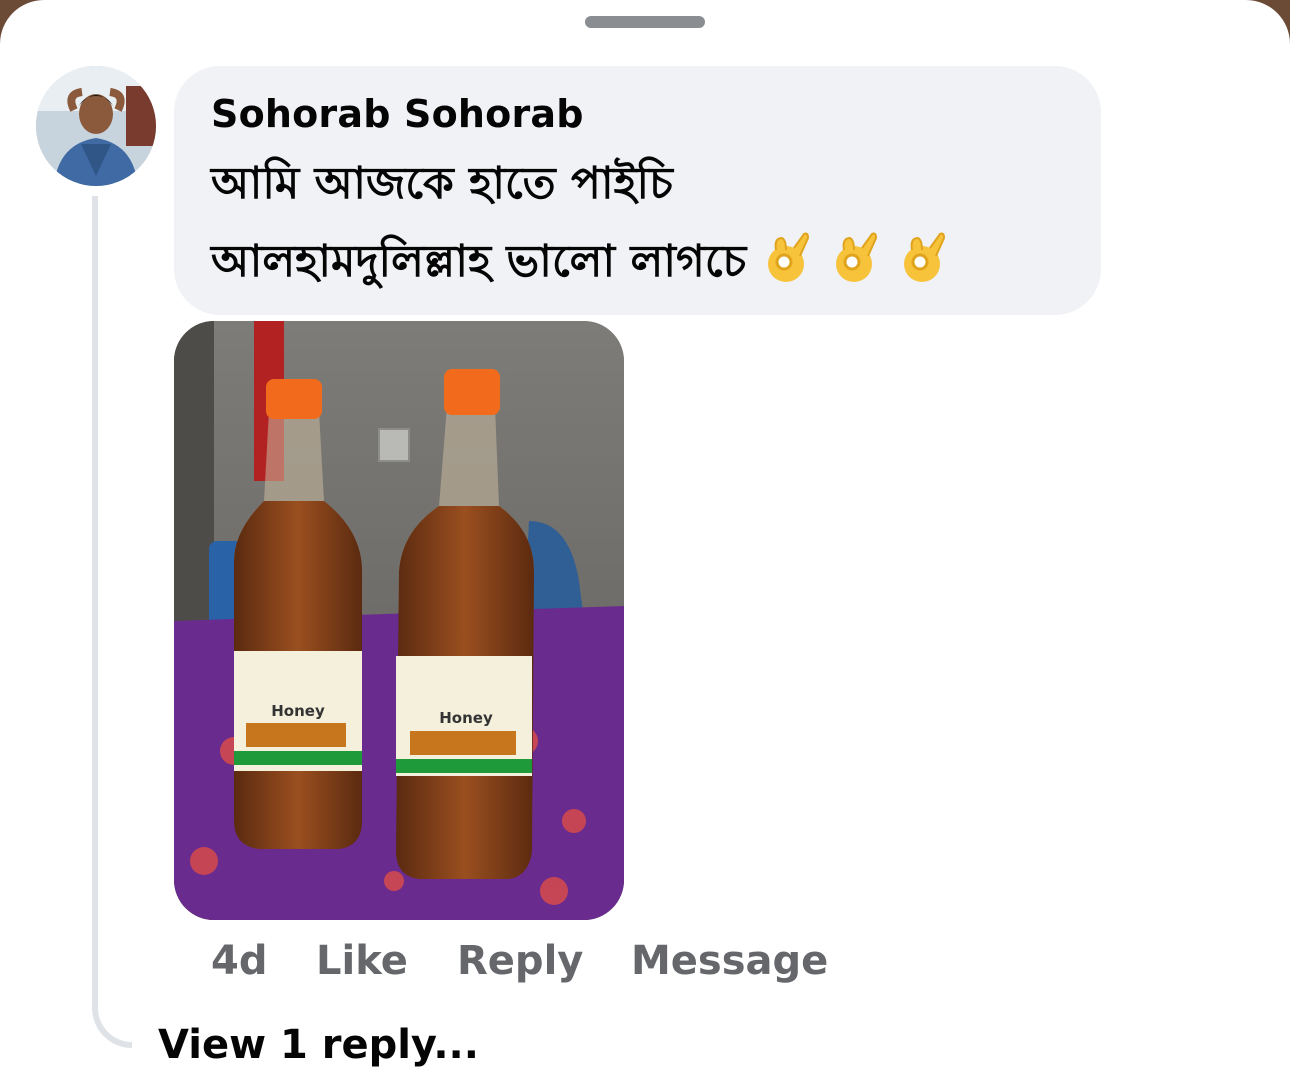  I want to click on comment-text-line-1: আমি আজকে হাতে পাইচি, so click(442, 183).